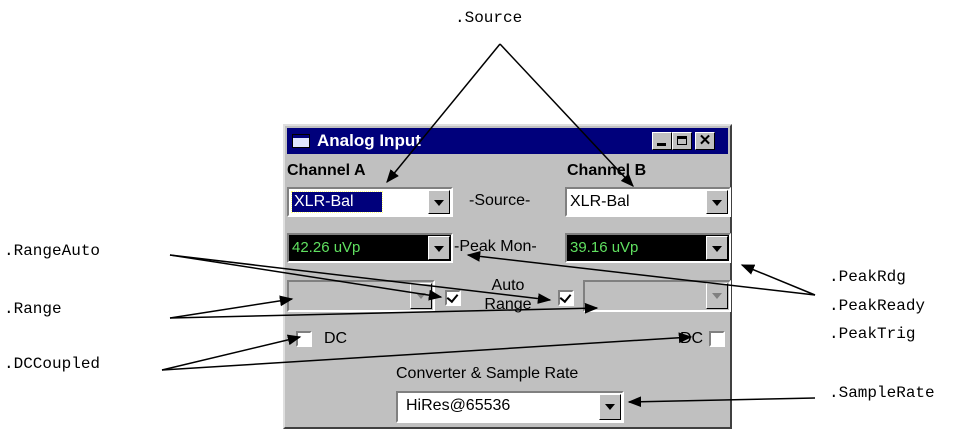 This screenshot has height=437, width=978. What do you see at coordinates (872, 334) in the screenshot?
I see `callout-peak-trig: .PeakTrig` at bounding box center [872, 334].